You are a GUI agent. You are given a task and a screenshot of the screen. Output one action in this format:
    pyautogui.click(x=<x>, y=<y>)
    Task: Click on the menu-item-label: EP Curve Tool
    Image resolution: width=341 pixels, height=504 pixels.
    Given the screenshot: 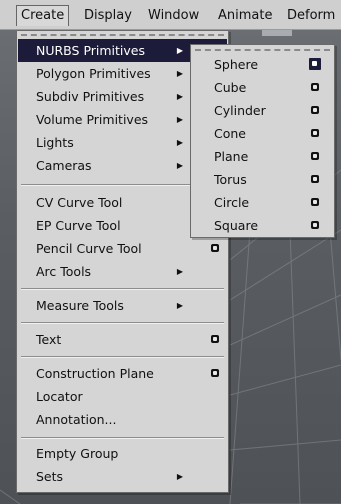 What is the action you would take?
    pyautogui.click(x=78, y=225)
    